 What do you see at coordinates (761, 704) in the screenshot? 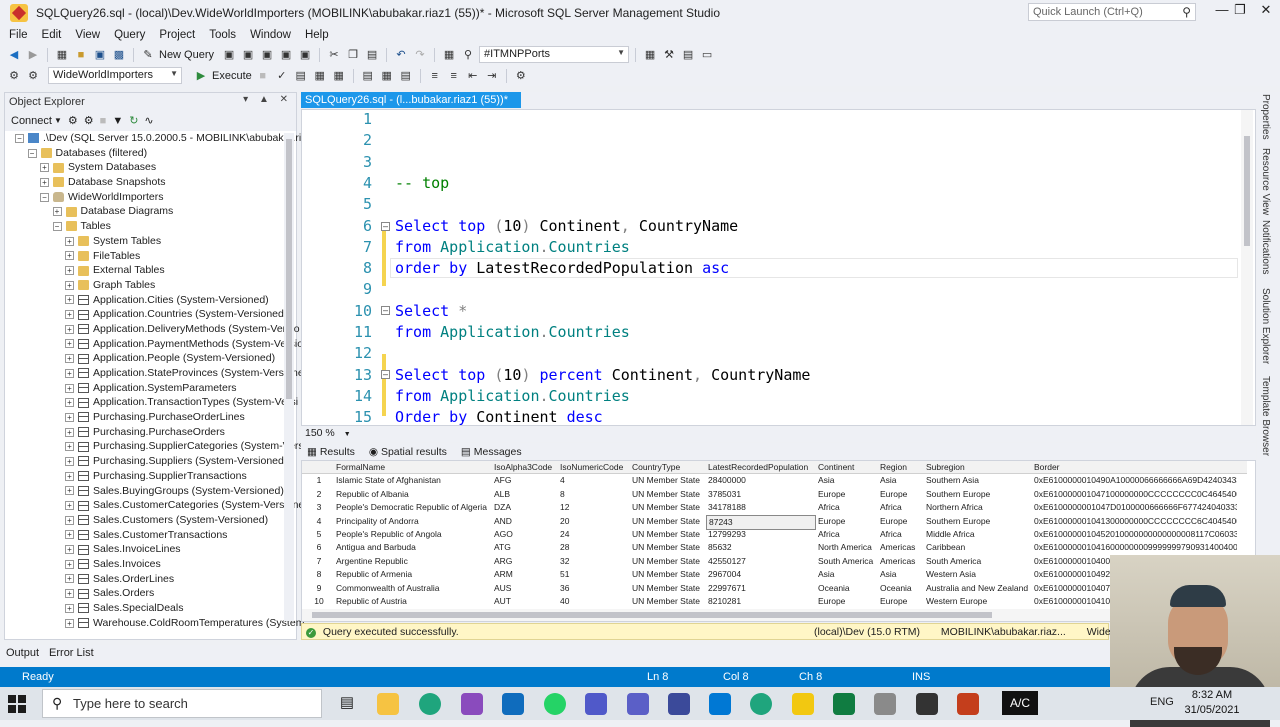
I see `edge-dev-icon` at bounding box center [761, 704].